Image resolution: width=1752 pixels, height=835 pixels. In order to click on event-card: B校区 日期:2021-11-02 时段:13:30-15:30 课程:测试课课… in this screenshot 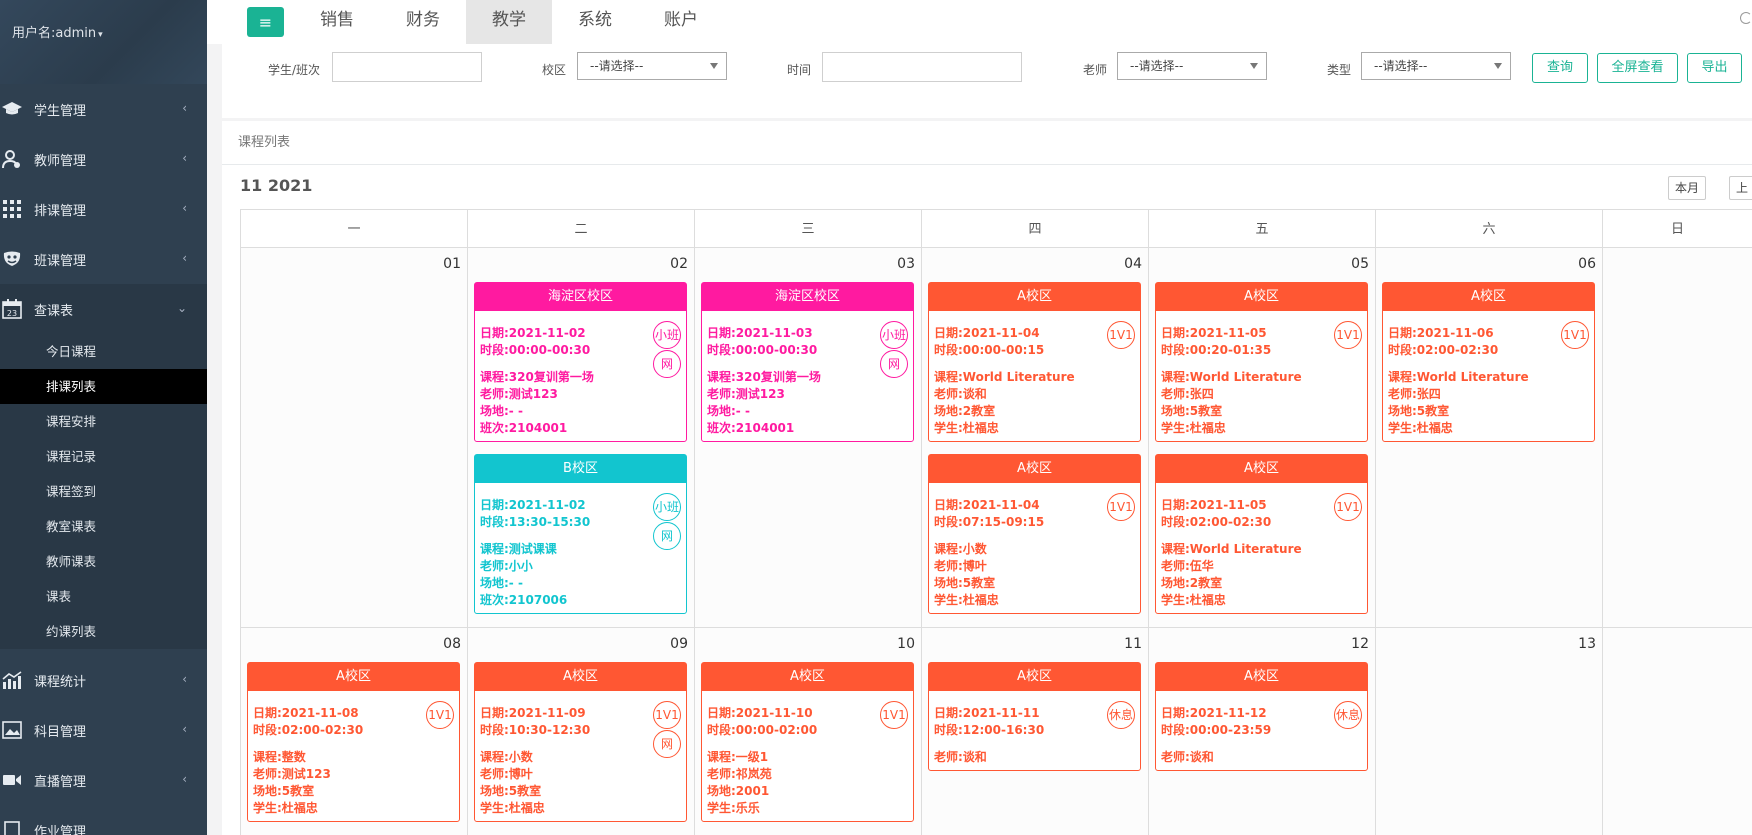, I will do `click(580, 534)`.